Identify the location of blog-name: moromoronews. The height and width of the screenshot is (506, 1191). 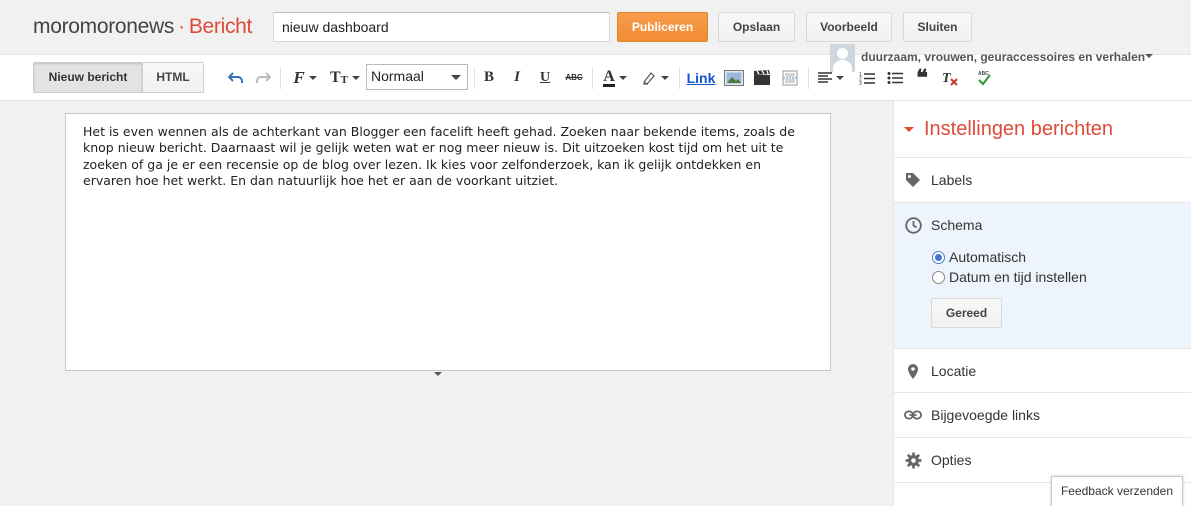
(103, 26).